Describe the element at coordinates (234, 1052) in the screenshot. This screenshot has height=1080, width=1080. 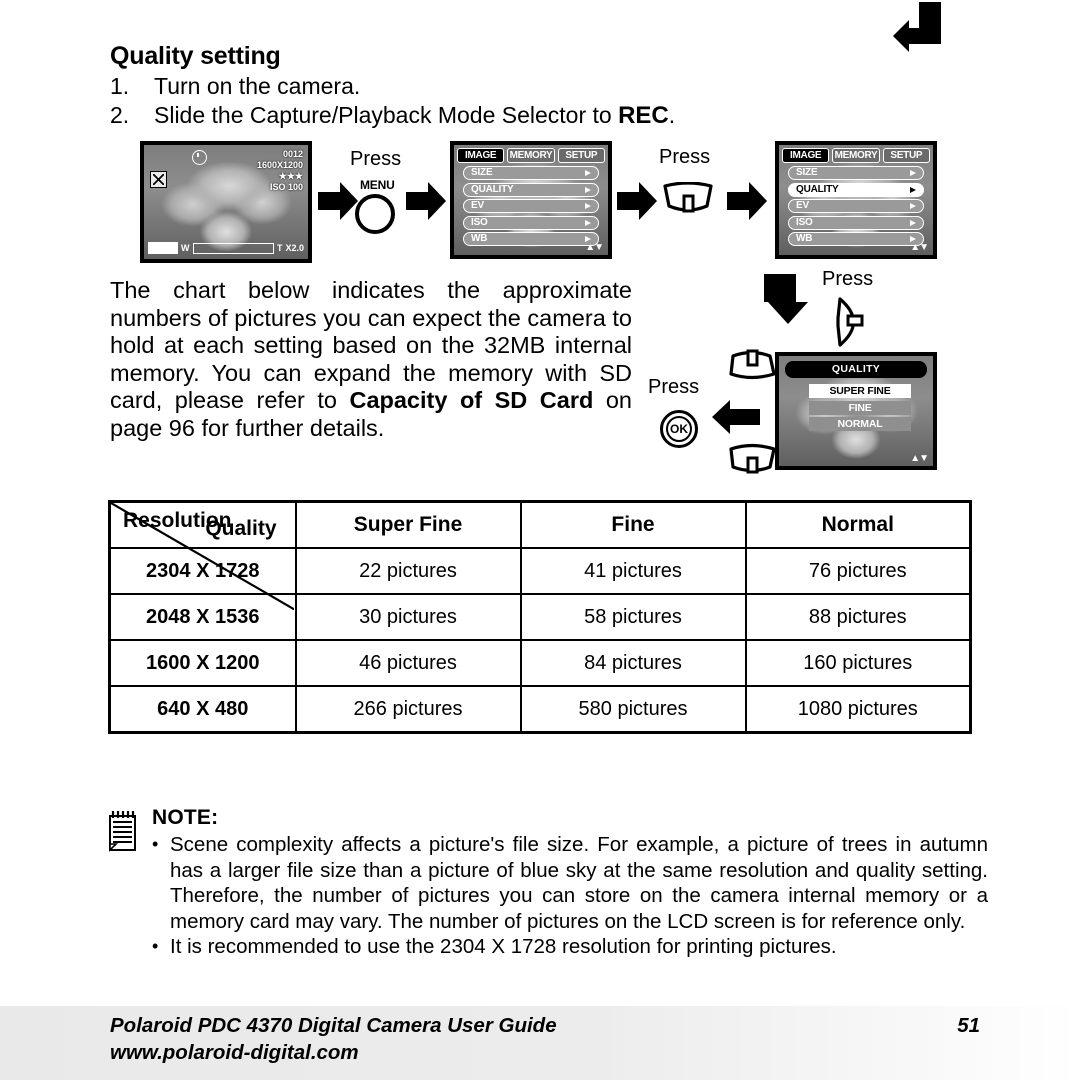
I see `footer-url: www.polaroid-digital.com` at that location.